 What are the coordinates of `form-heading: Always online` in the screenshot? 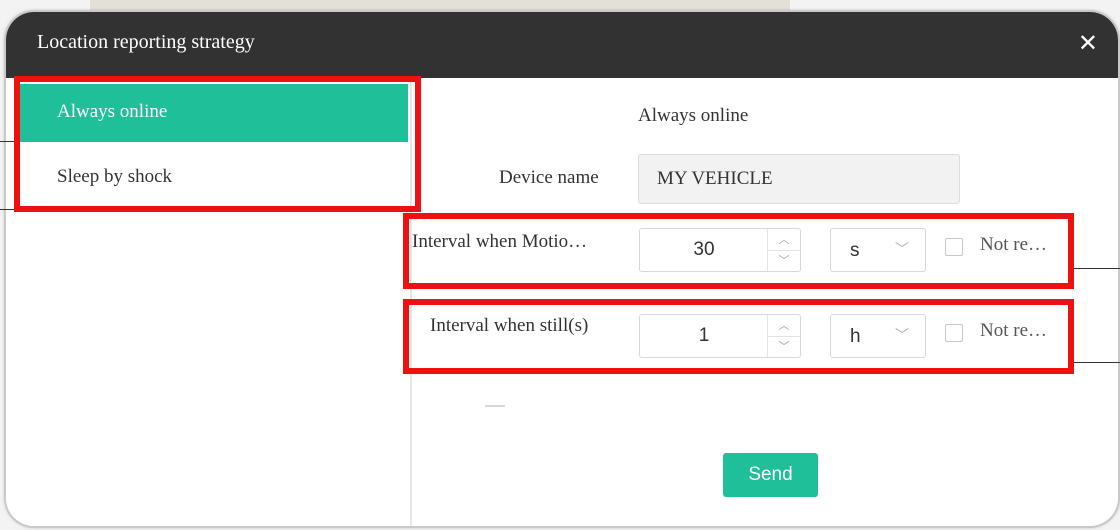 It's located at (693, 115).